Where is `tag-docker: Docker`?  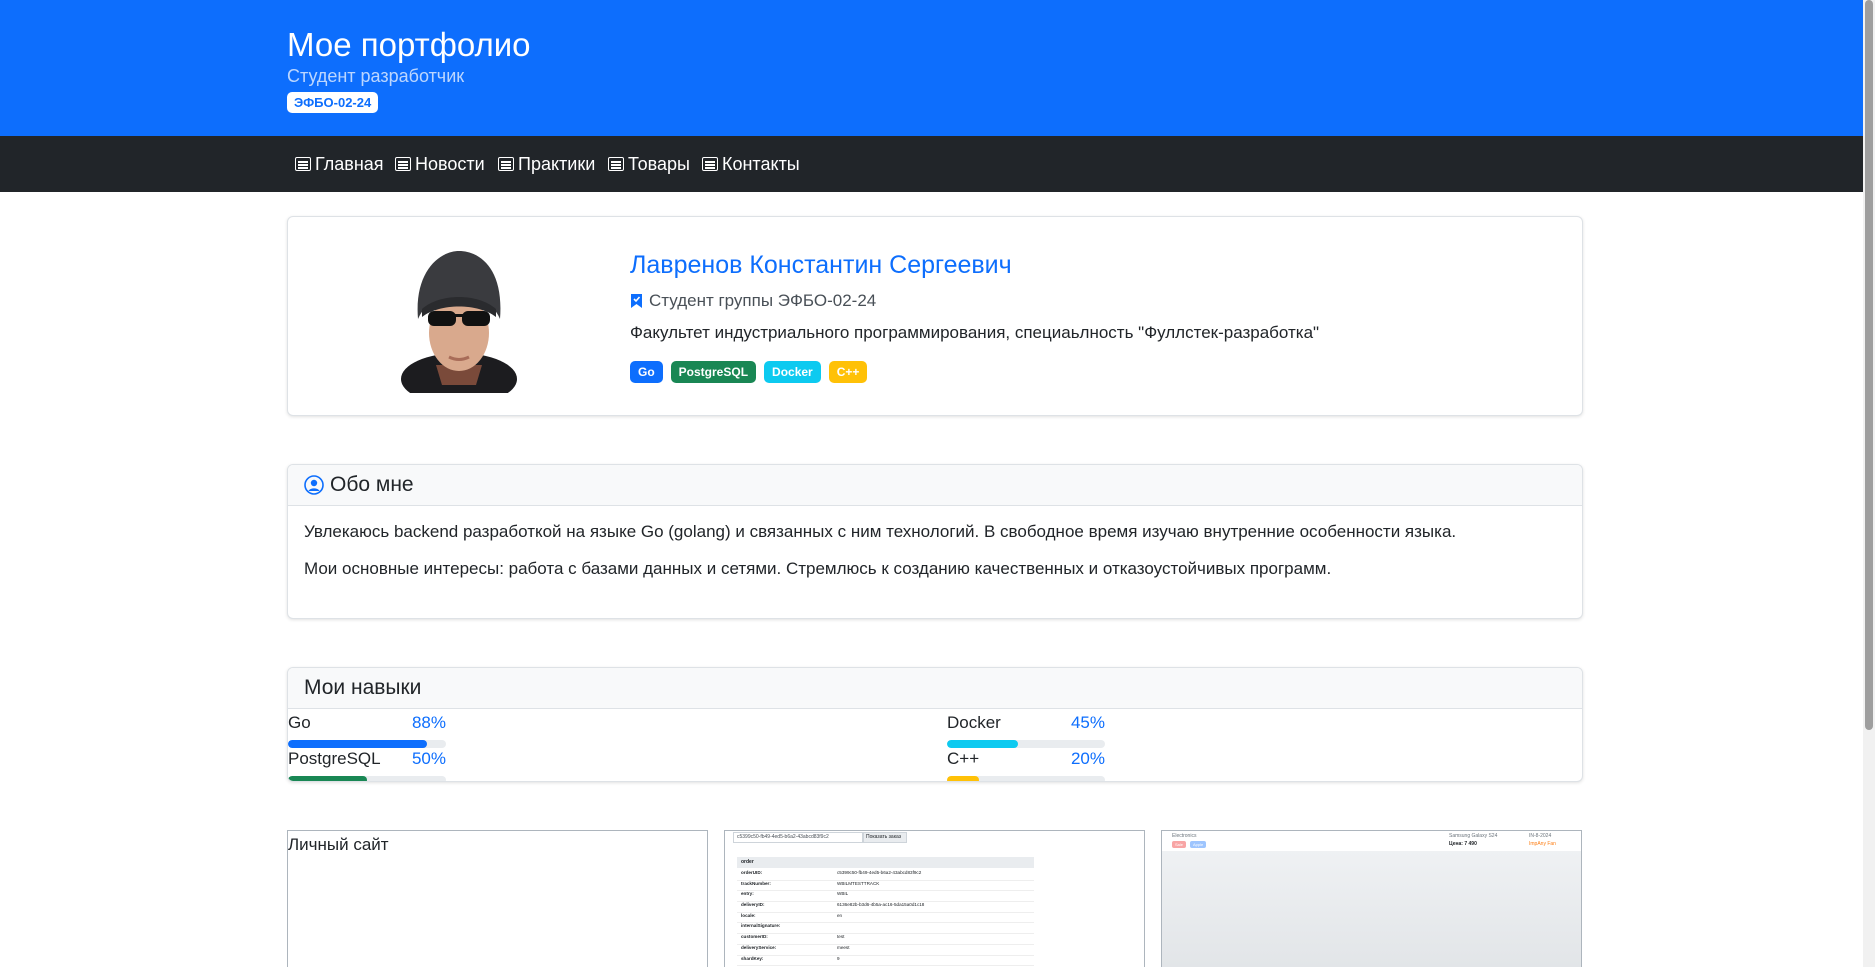 tag-docker: Docker is located at coordinates (792, 372).